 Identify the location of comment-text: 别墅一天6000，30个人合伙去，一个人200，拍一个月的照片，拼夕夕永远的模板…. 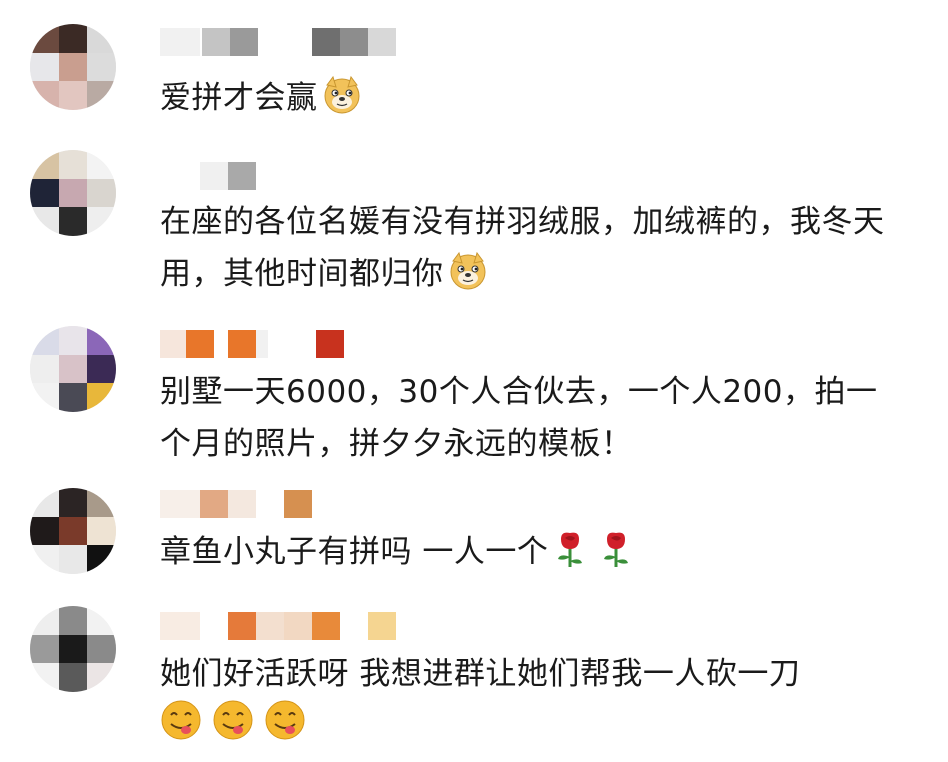
(519, 418).